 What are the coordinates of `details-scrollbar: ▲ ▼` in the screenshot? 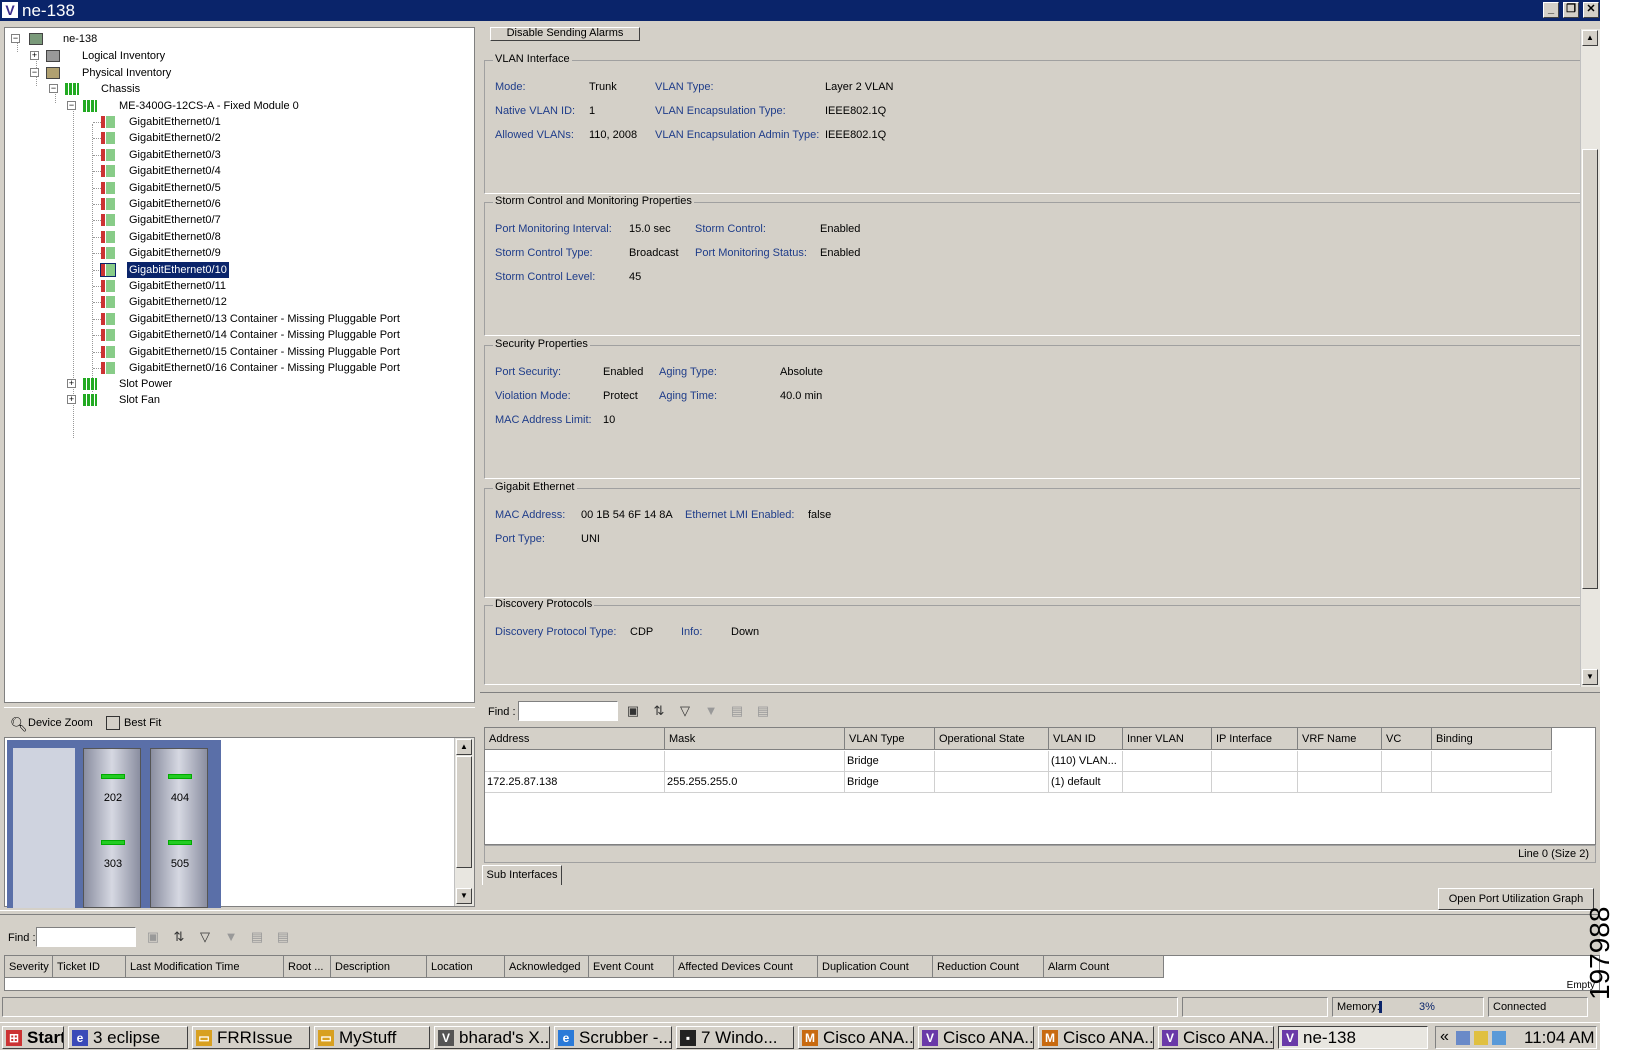 It's located at (1590, 358).